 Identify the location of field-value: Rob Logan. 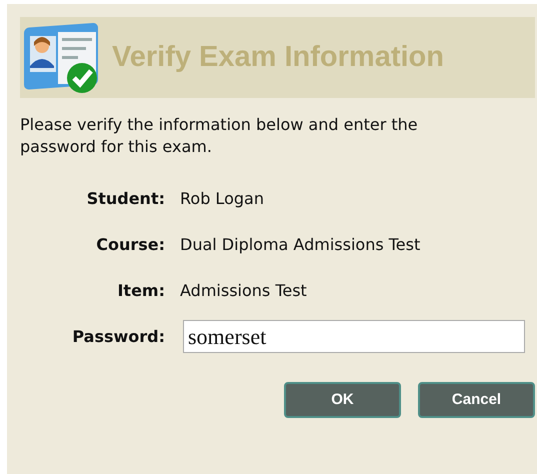
(222, 199).